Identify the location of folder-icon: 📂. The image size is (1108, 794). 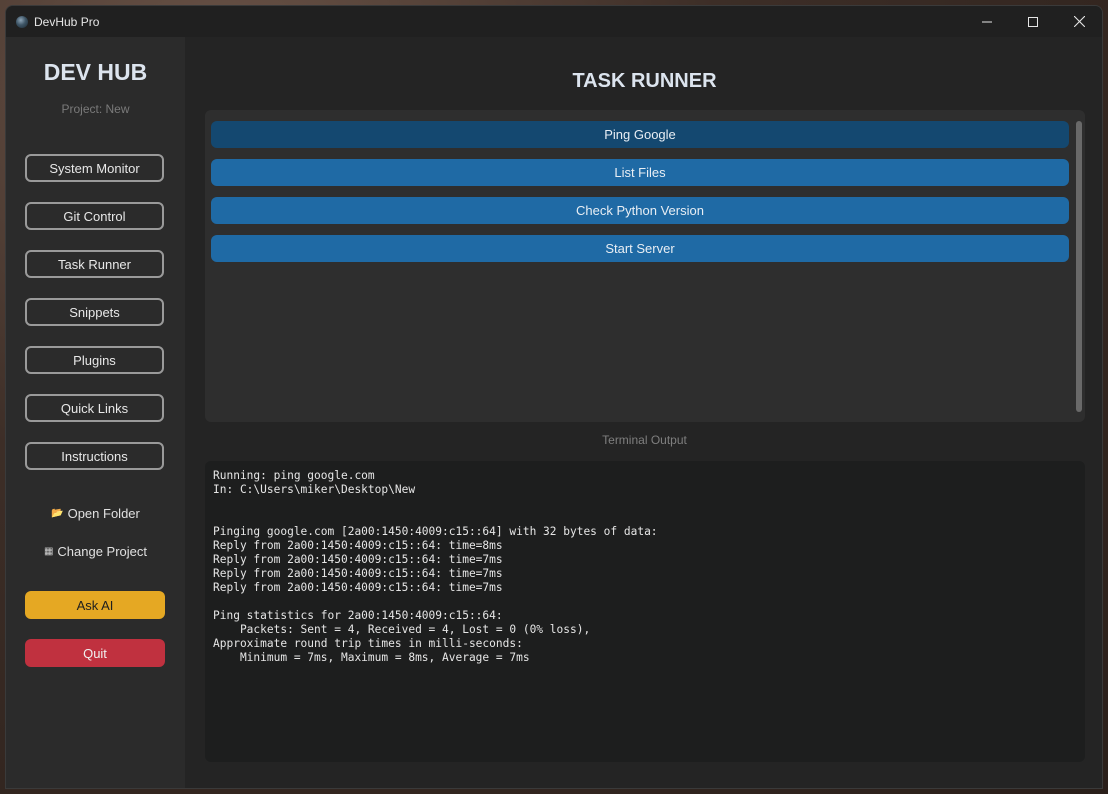
(57, 513).